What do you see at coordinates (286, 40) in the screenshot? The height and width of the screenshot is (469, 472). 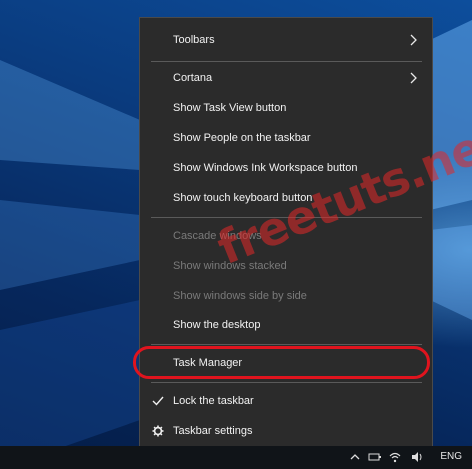 I see `menu-item-toolbars: Toolbars` at bounding box center [286, 40].